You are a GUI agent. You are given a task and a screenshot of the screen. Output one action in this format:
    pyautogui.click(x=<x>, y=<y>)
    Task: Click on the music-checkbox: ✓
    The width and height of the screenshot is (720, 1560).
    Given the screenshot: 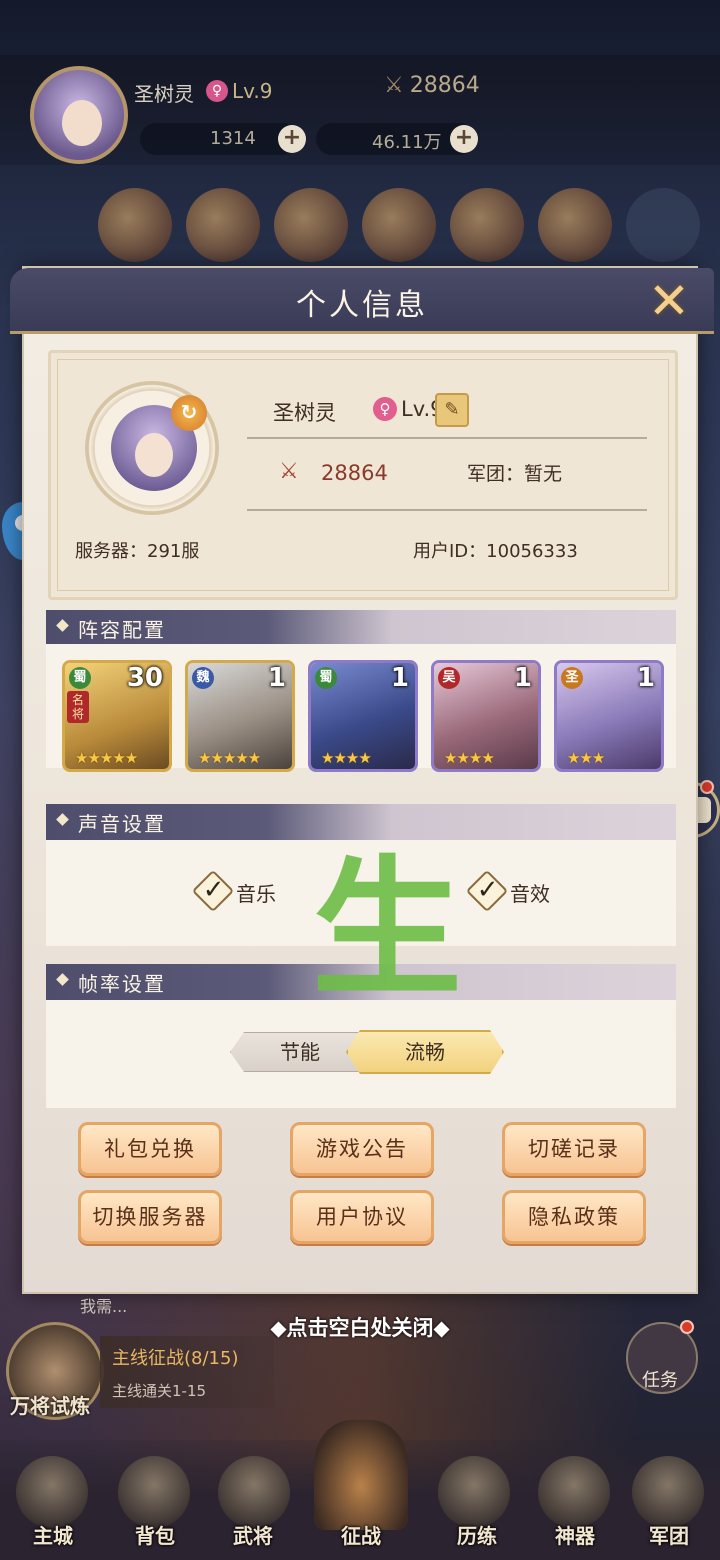 What is the action you would take?
    pyautogui.click(x=213, y=891)
    